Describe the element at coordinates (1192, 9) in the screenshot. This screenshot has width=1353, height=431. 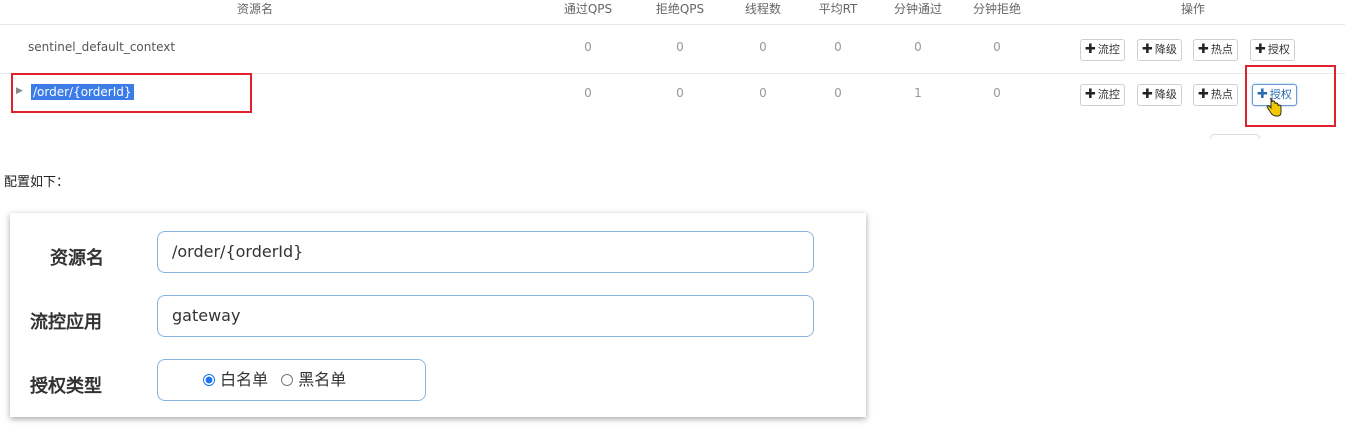
I see `col-header-actions: 操作` at that location.